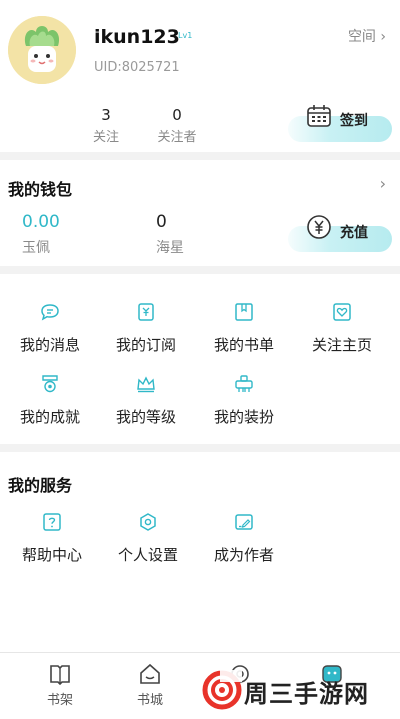 The width and height of the screenshot is (400, 719). Describe the element at coordinates (149, 700) in the screenshot. I see `tab-label: 书城` at that location.